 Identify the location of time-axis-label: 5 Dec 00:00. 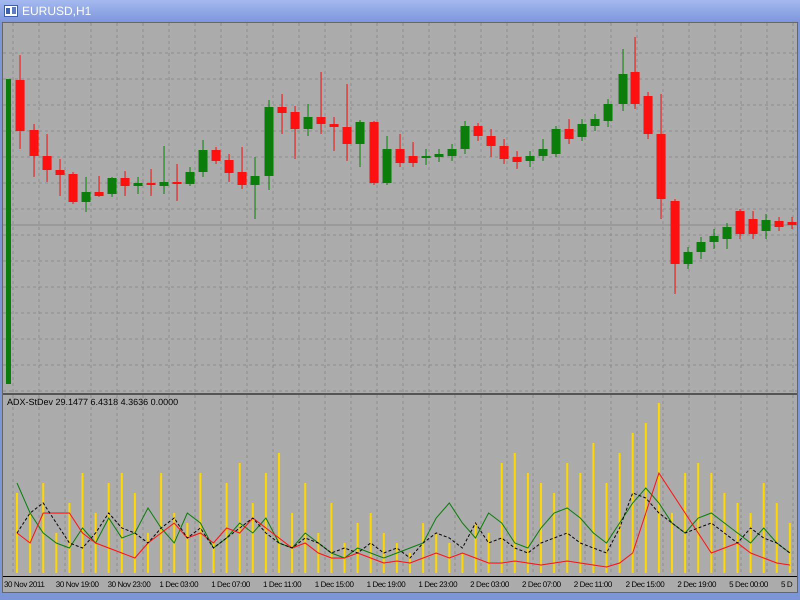
(749, 584).